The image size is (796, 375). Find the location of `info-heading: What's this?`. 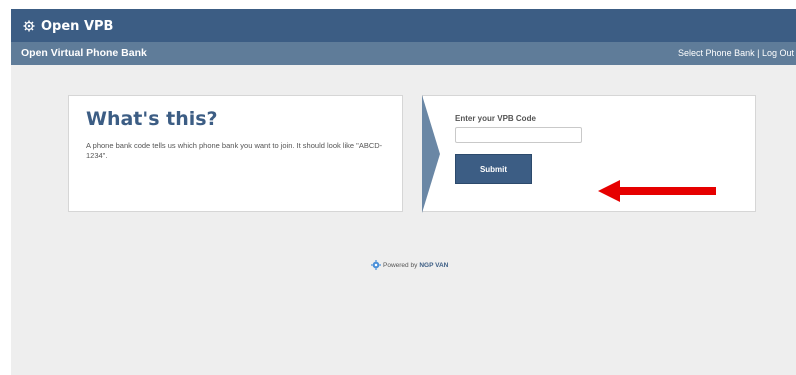

info-heading: What's this? is located at coordinates (152, 119).